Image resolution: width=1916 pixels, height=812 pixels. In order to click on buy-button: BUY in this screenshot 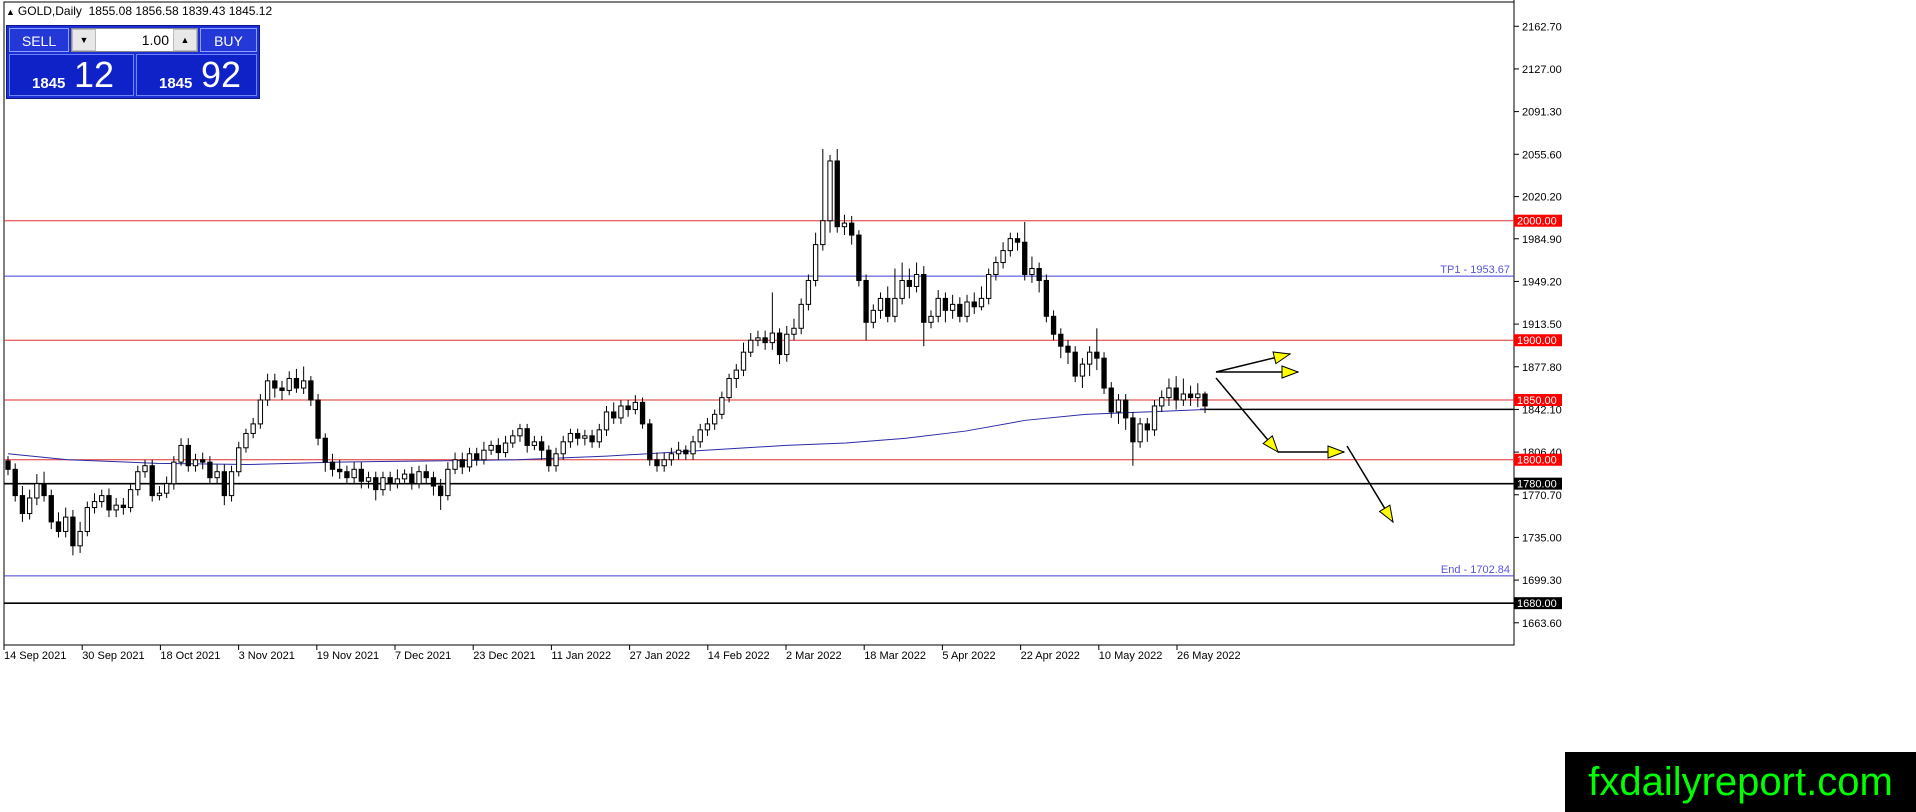, I will do `click(228, 40)`.